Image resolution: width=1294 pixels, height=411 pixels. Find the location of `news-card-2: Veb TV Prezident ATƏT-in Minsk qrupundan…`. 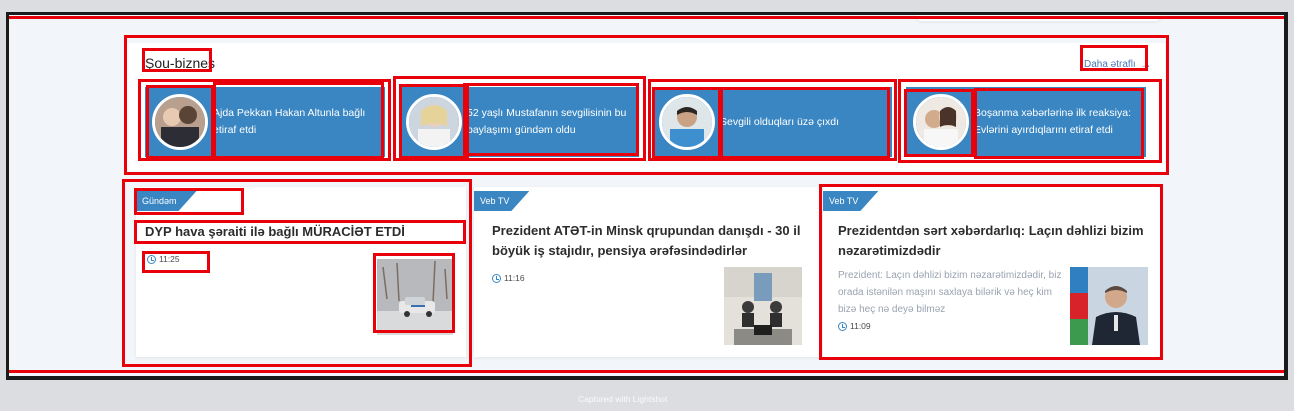

news-card-2: Veb TV Prezident ATƏT-in Minsk qrupundan… is located at coordinates (646, 272).